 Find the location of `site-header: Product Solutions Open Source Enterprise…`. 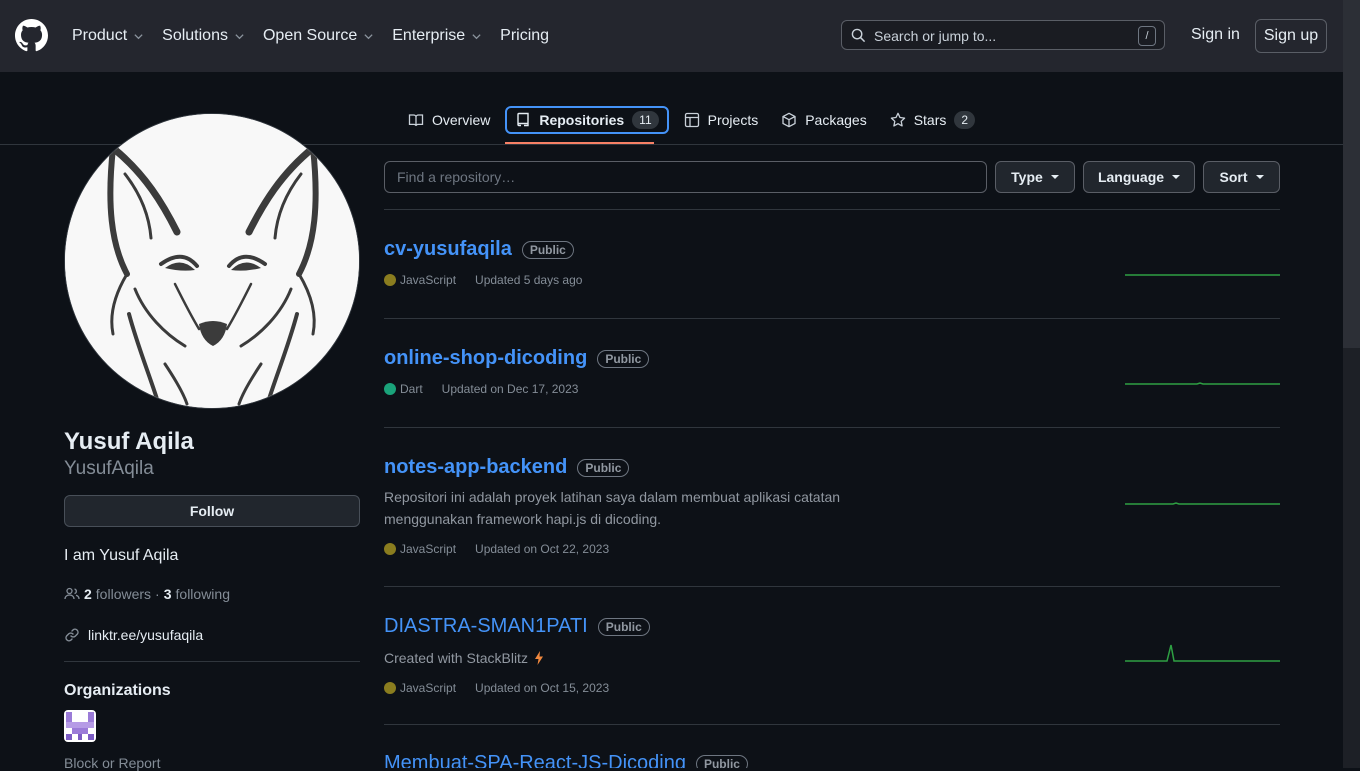

site-header: Product Solutions Open Source Enterprise… is located at coordinates (671, 36).